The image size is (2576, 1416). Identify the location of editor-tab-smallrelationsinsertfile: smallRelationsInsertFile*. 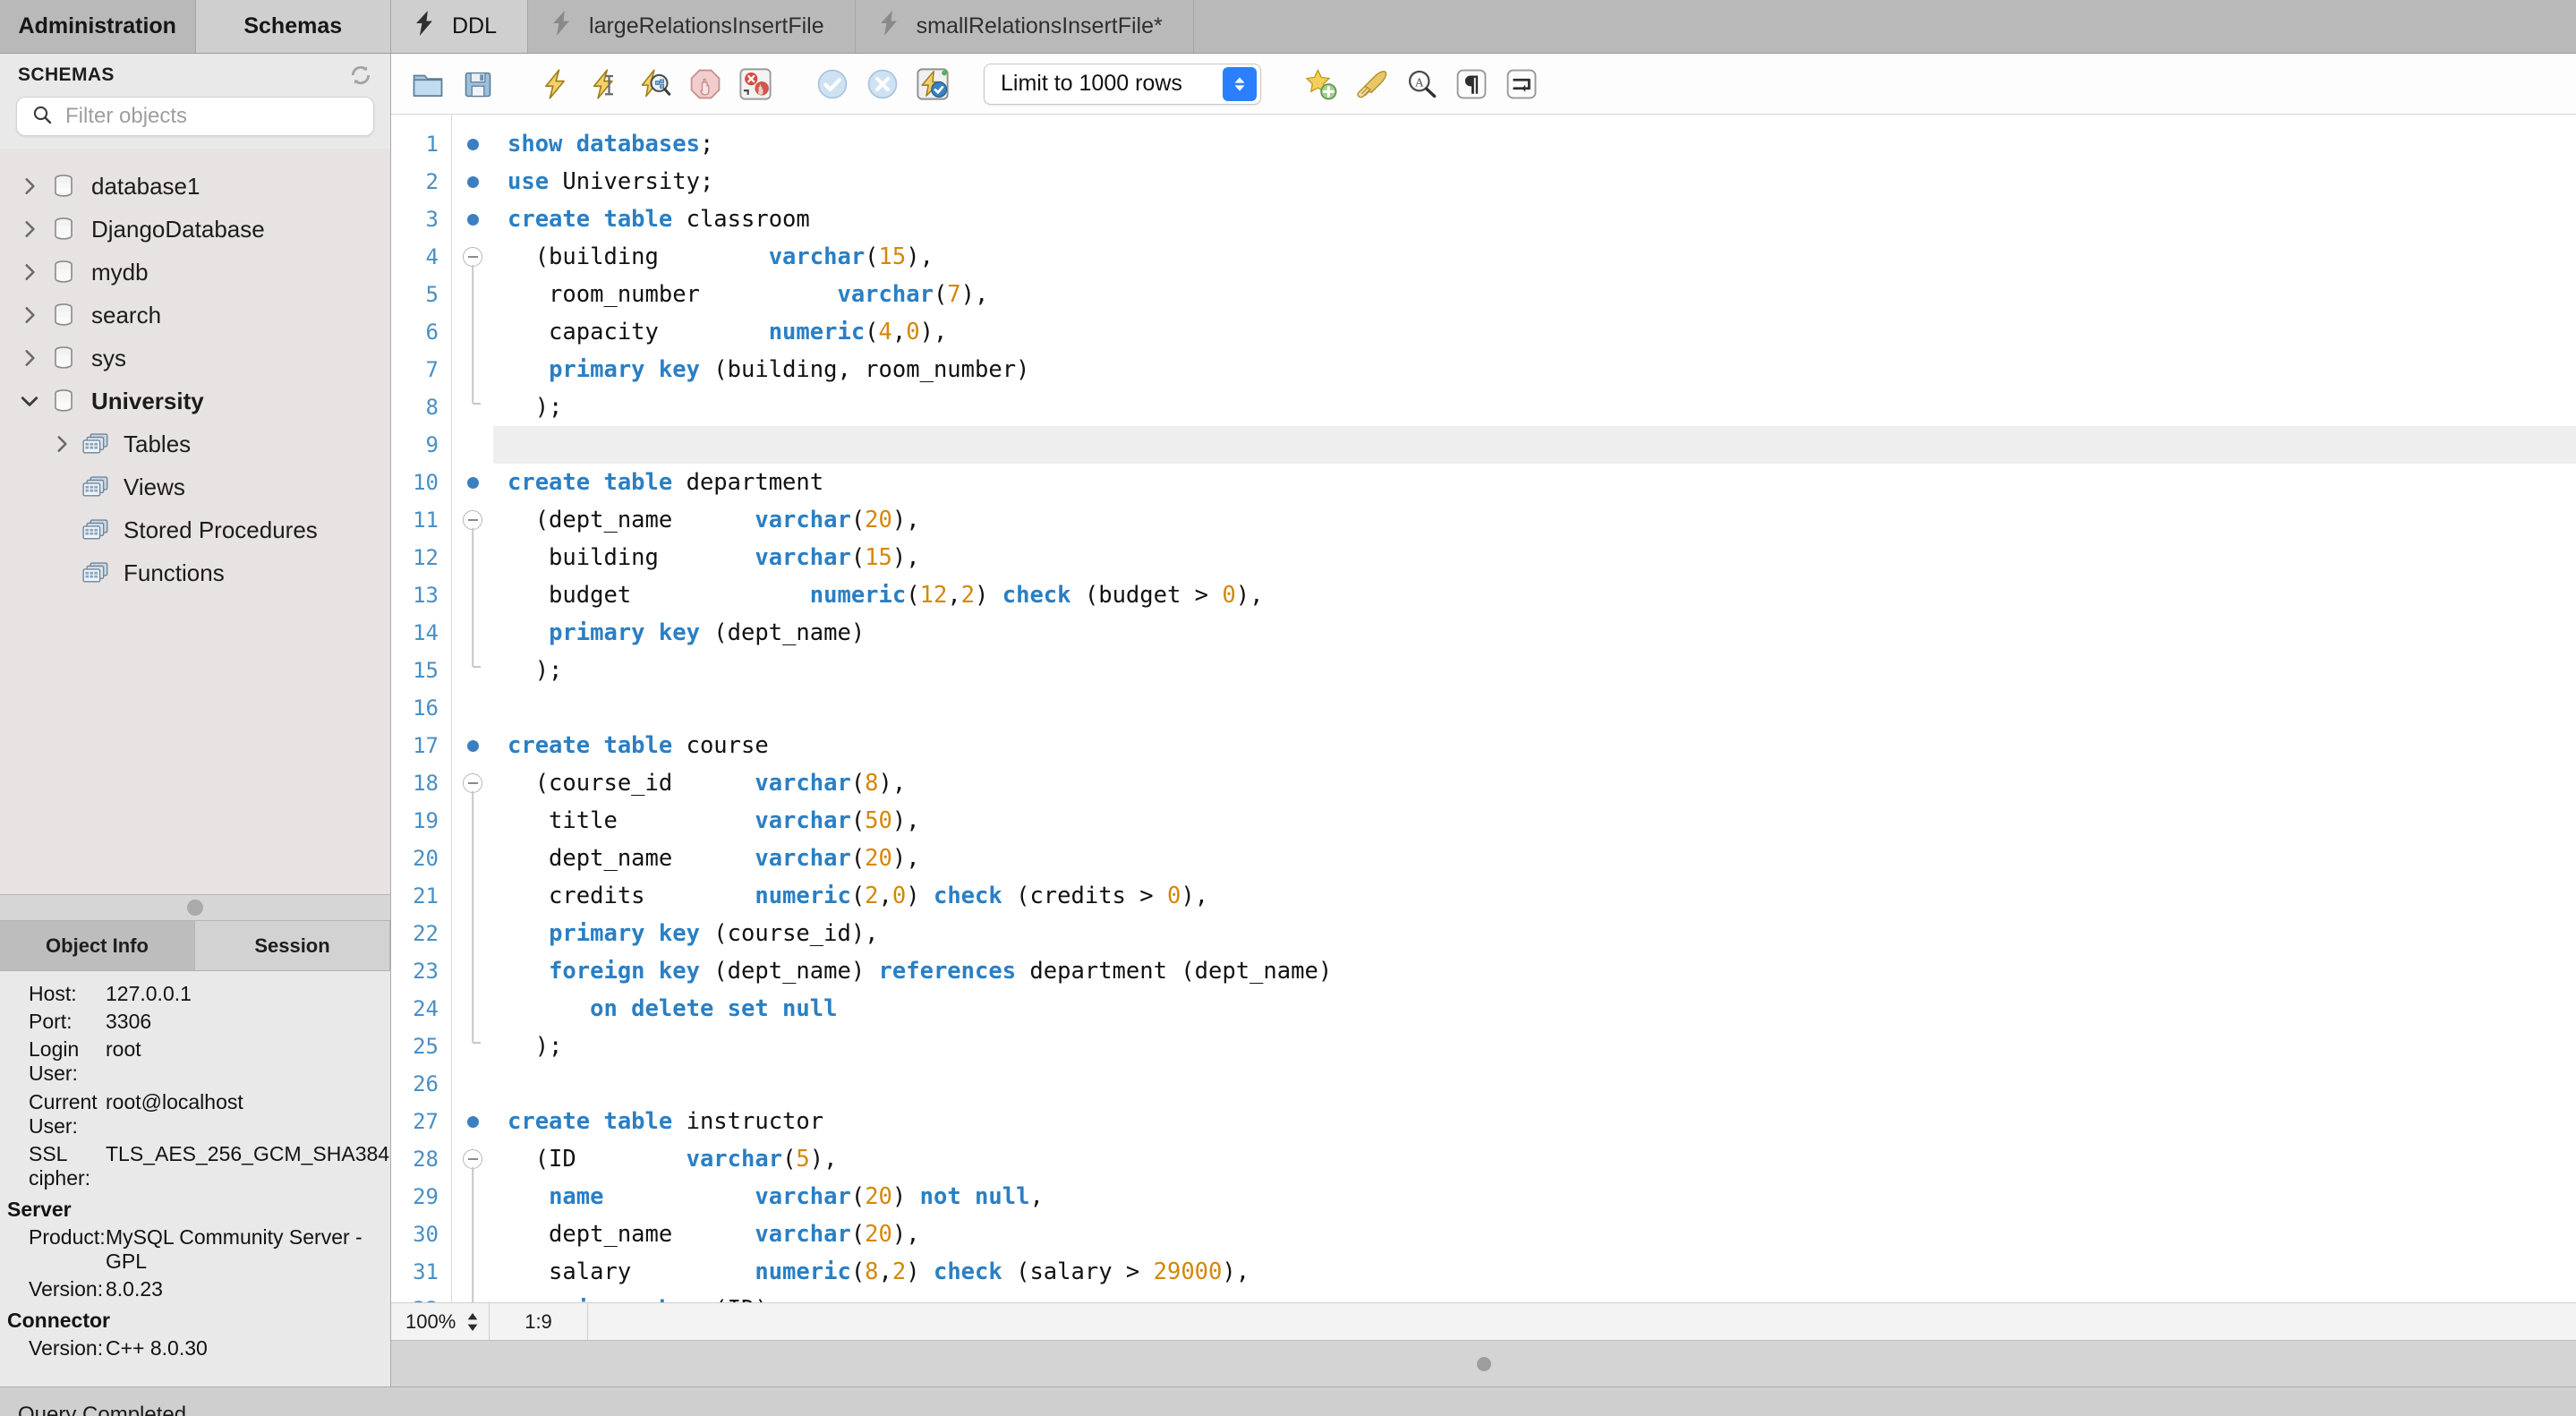
(1024, 26).